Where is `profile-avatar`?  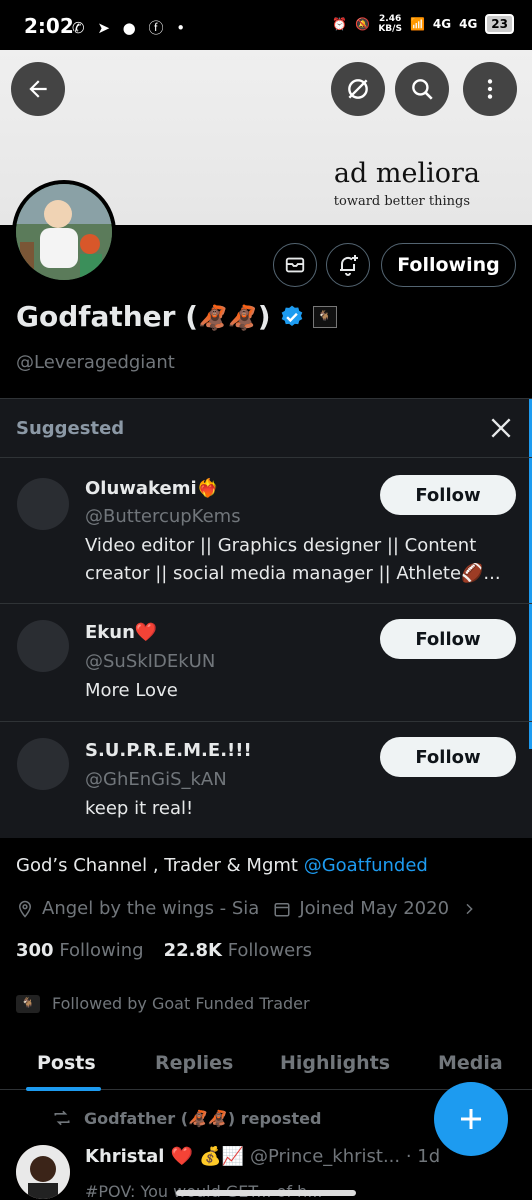
profile-avatar is located at coordinates (64, 232).